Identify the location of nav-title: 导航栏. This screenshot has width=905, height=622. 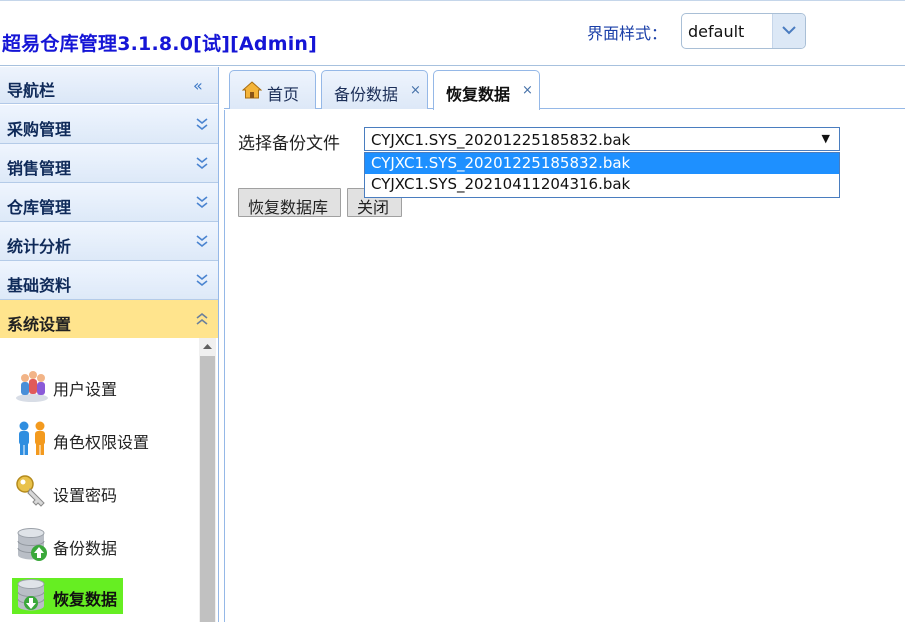
(31, 90).